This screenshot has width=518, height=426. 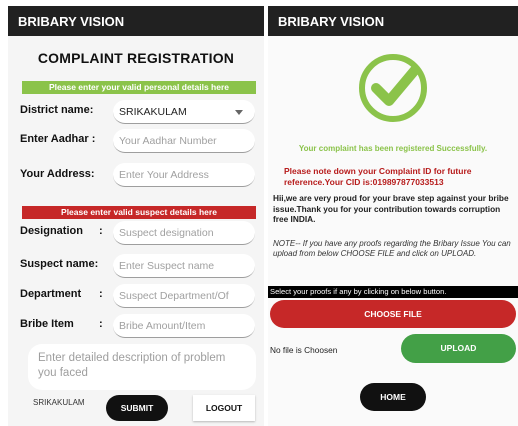 I want to click on designation-input: Suspect designation, so click(x=184, y=233).